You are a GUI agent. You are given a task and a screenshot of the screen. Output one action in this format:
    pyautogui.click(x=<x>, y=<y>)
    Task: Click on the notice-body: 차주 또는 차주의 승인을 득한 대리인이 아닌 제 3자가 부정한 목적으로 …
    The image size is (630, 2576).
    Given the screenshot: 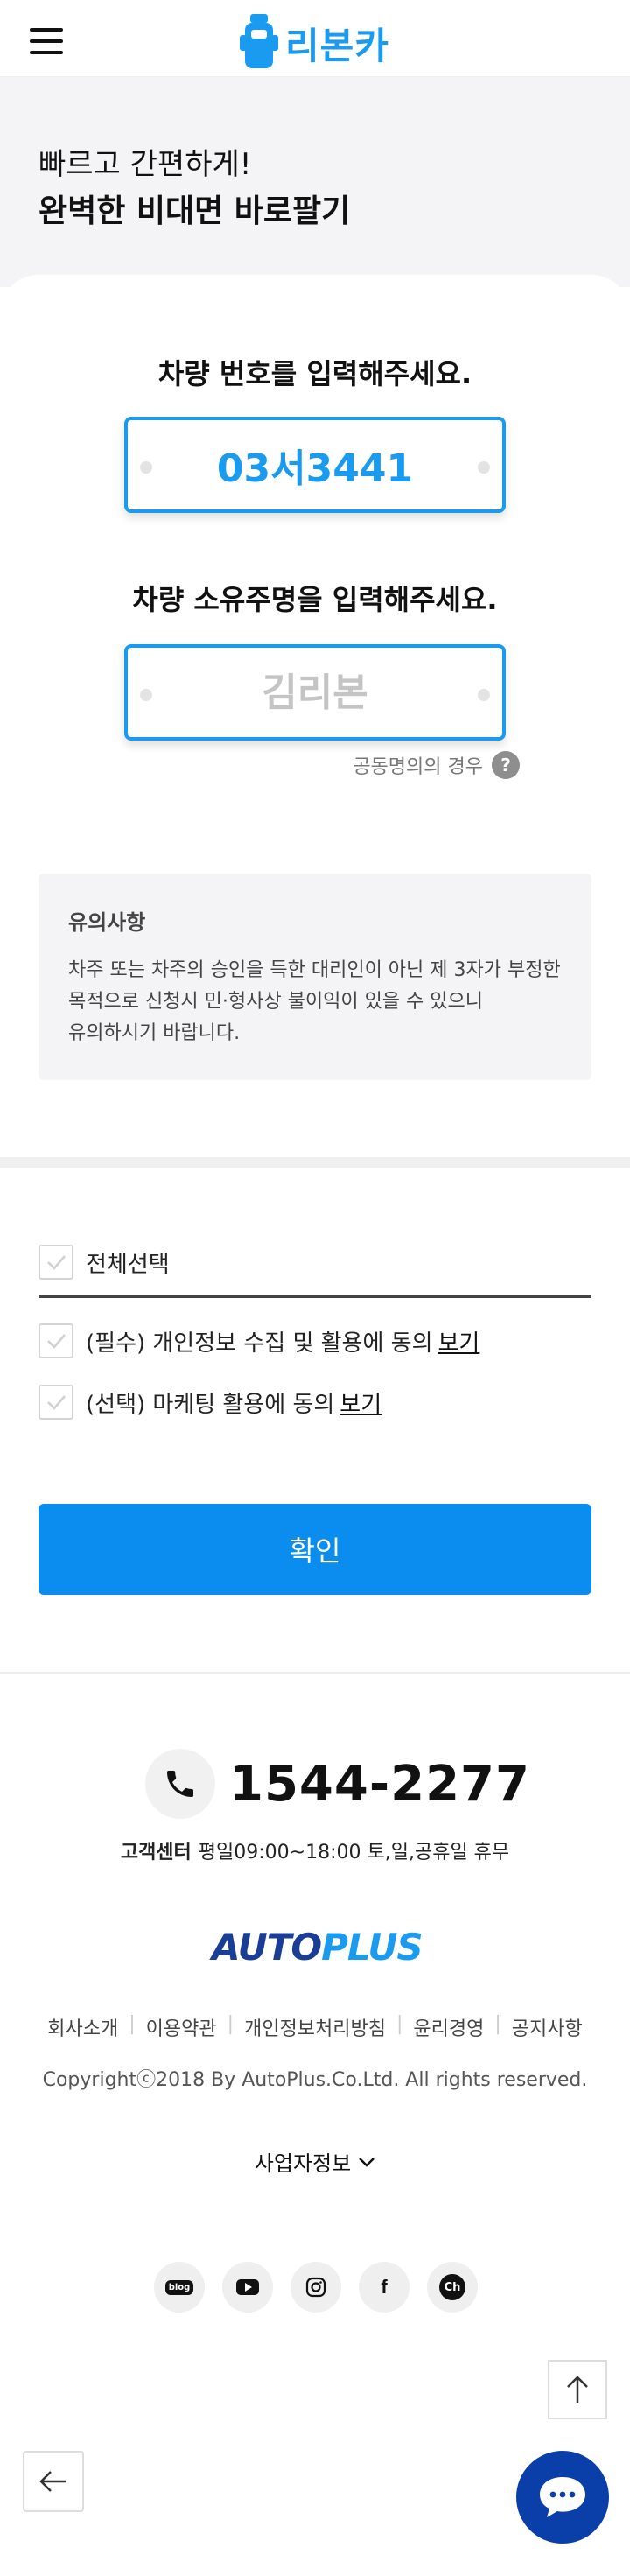 What is the action you would take?
    pyautogui.click(x=315, y=1002)
    